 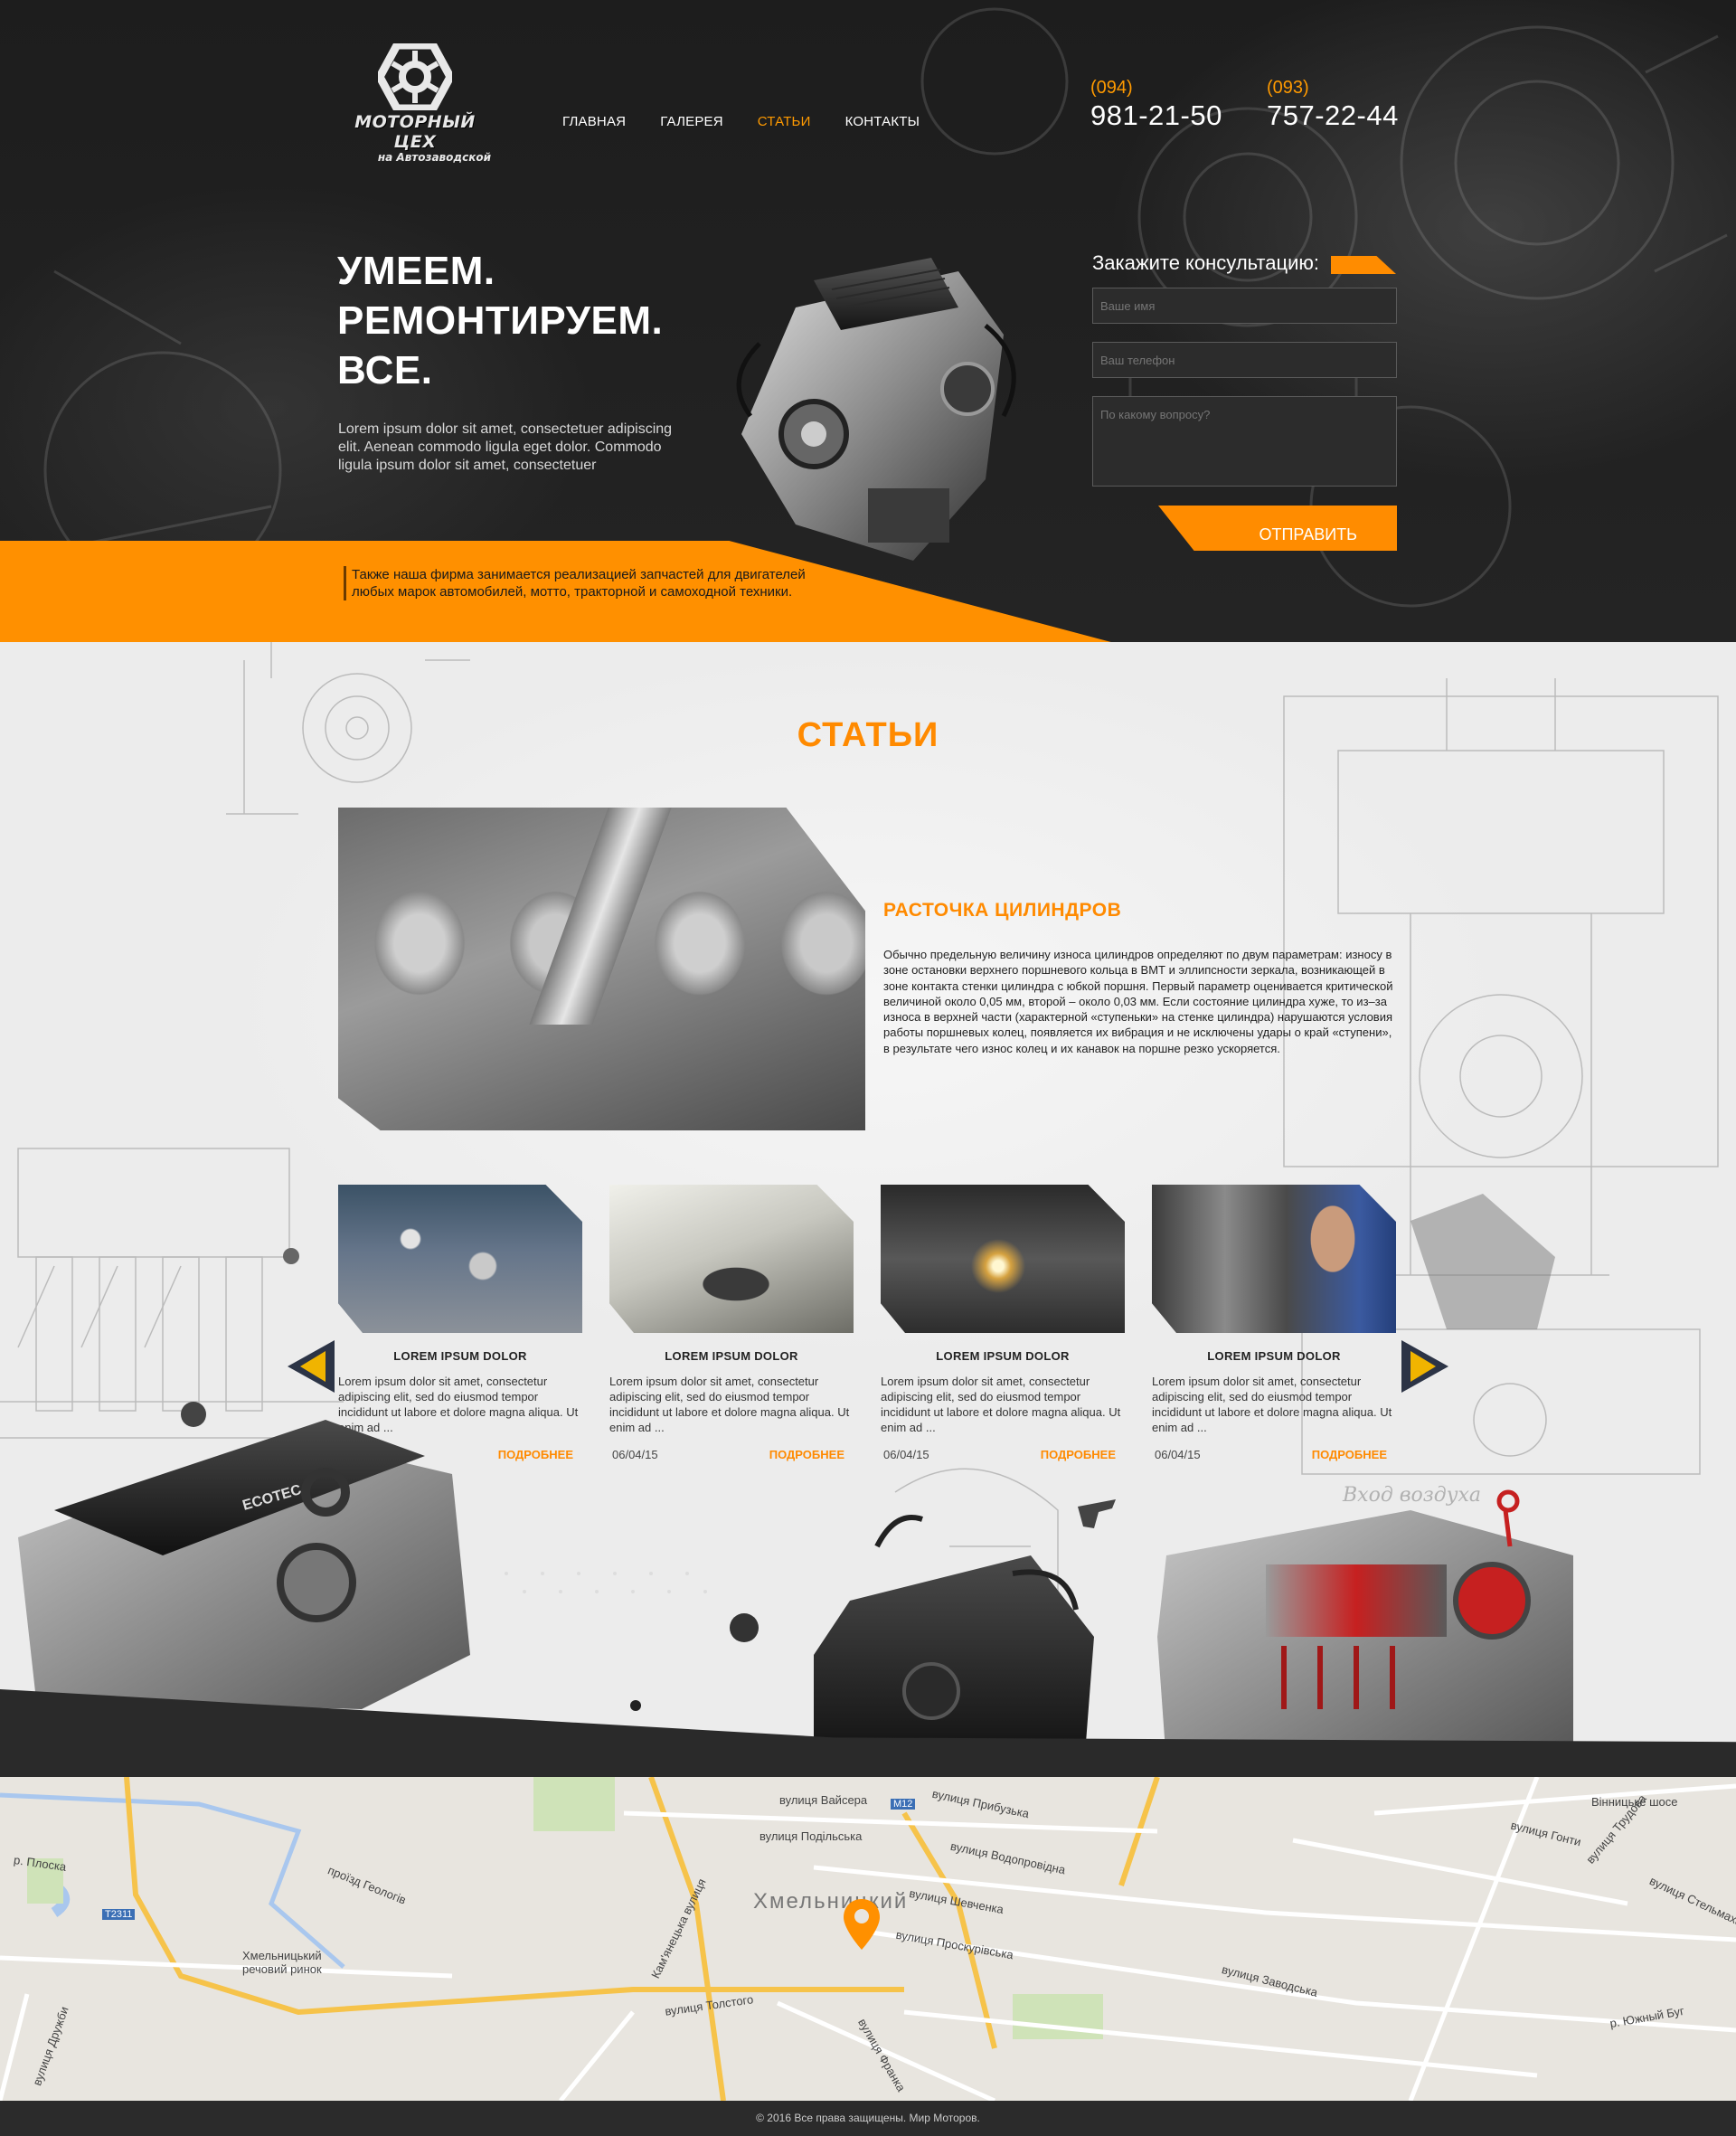 What do you see at coordinates (692, 121) in the screenshot?
I see `nav-item-gallery: ГАЛЕРЕЯ` at bounding box center [692, 121].